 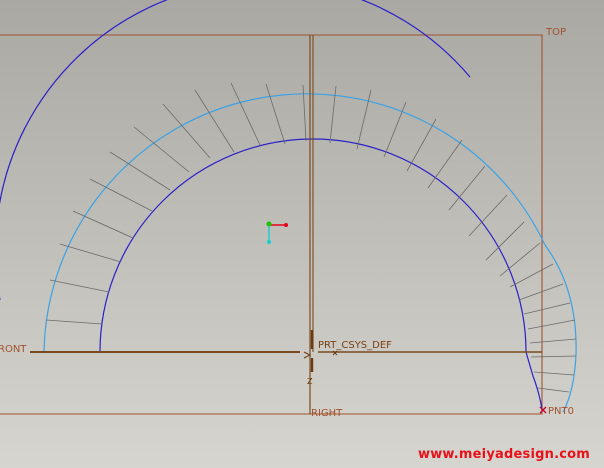 What do you see at coordinates (543, 410) in the screenshot?
I see `datum-point-x-icon` at bounding box center [543, 410].